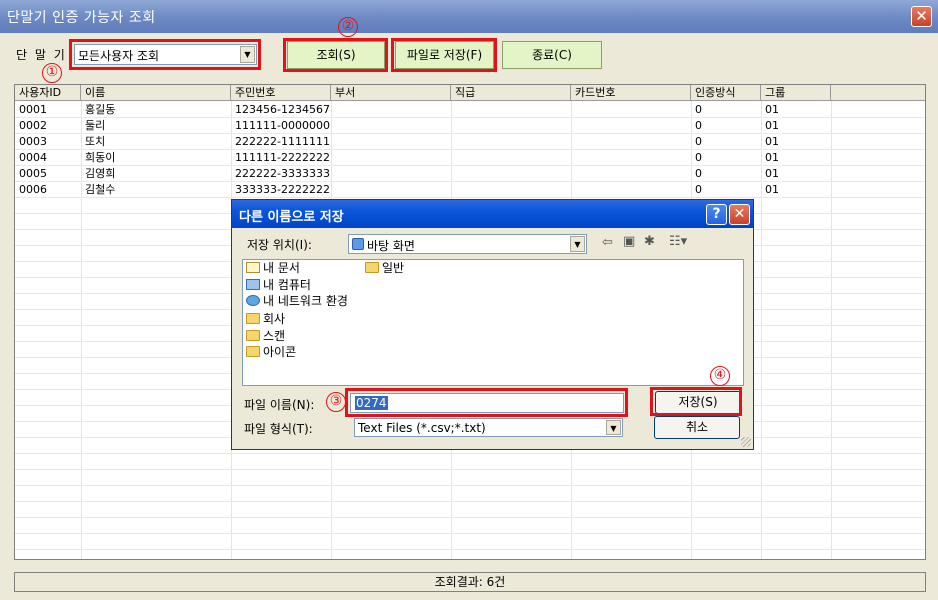 Image resolution: width=938 pixels, height=600 pixels. Describe the element at coordinates (280, 352) in the screenshot. I see `list-item-label: 아이콘` at that location.